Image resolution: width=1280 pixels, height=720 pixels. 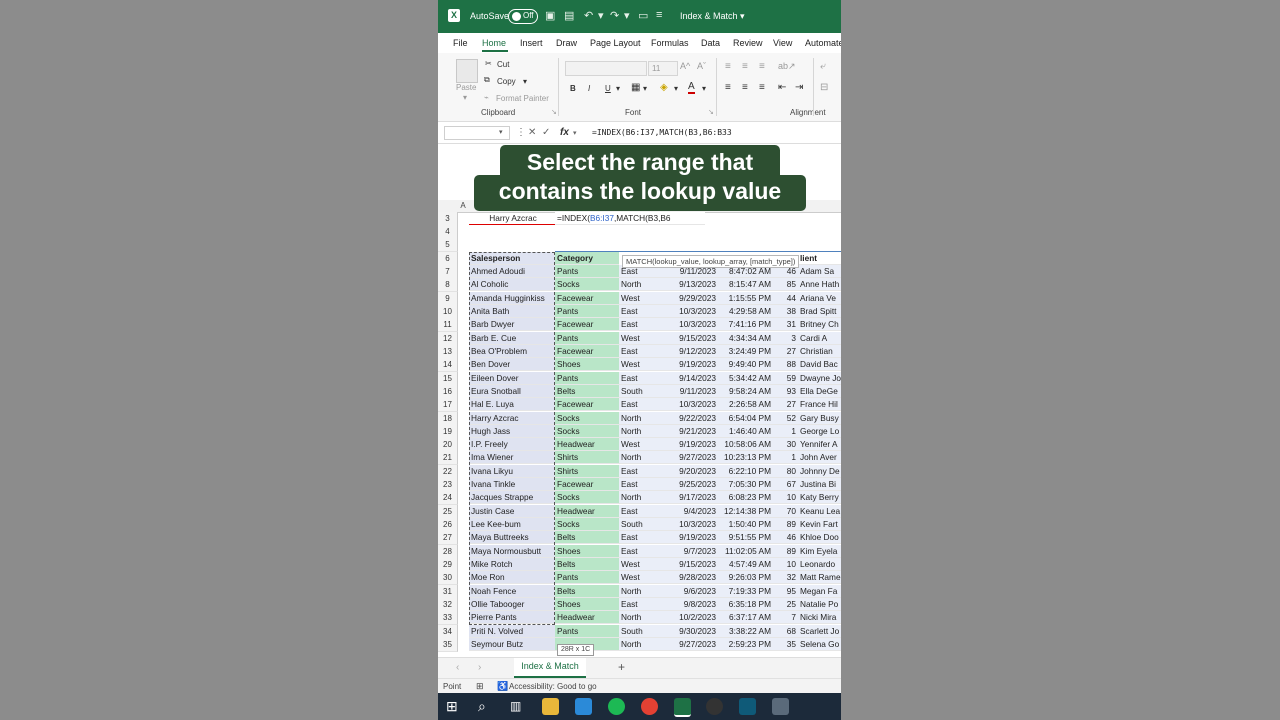 What do you see at coordinates (745, 325) in the screenshot?
I see `time-cell: 7:41:16 PM` at bounding box center [745, 325].